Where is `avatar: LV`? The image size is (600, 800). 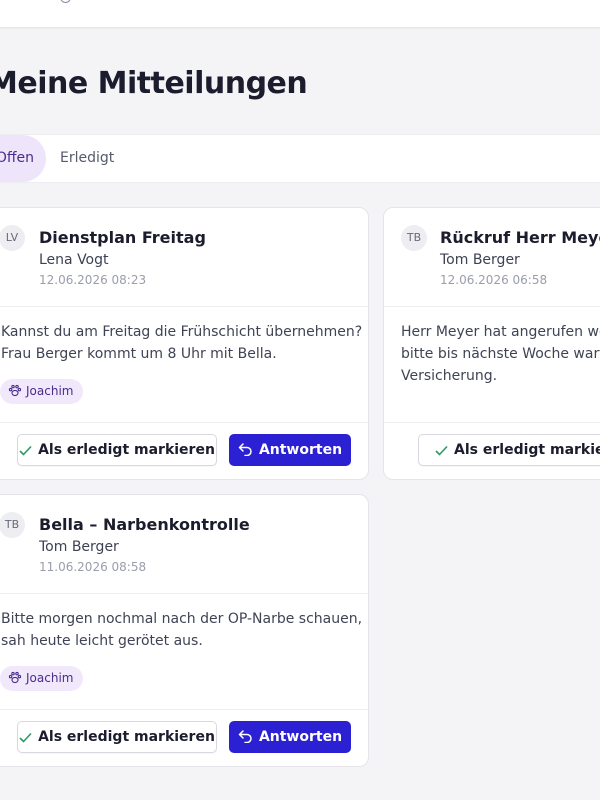 avatar: LV is located at coordinates (12, 238).